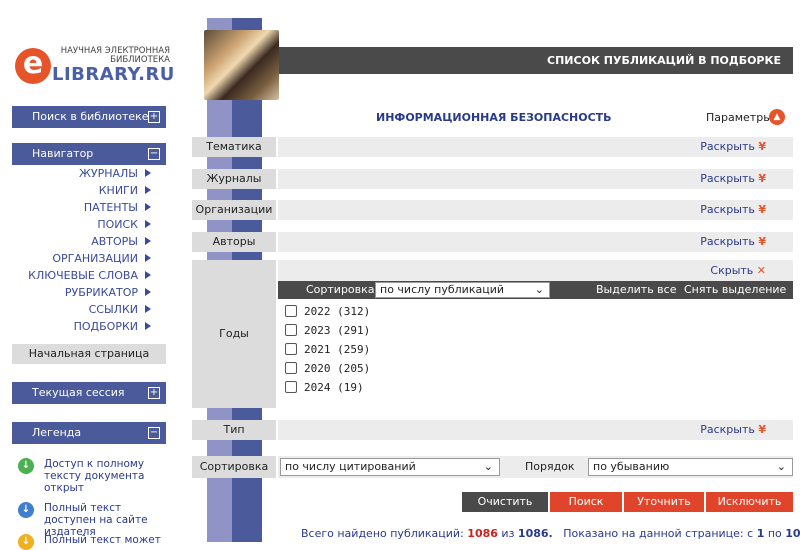 Image resolution: width=800 pixels, height=550 pixels. Describe the element at coordinates (89, 224) in the screenshot. I see `nav-item-search: ПОИСК` at that location.